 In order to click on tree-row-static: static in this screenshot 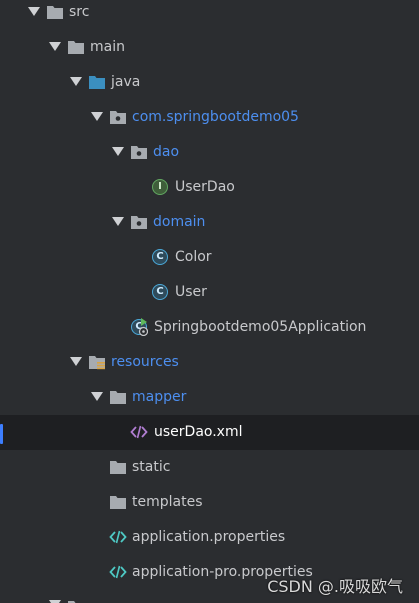, I will do `click(209, 467)`.